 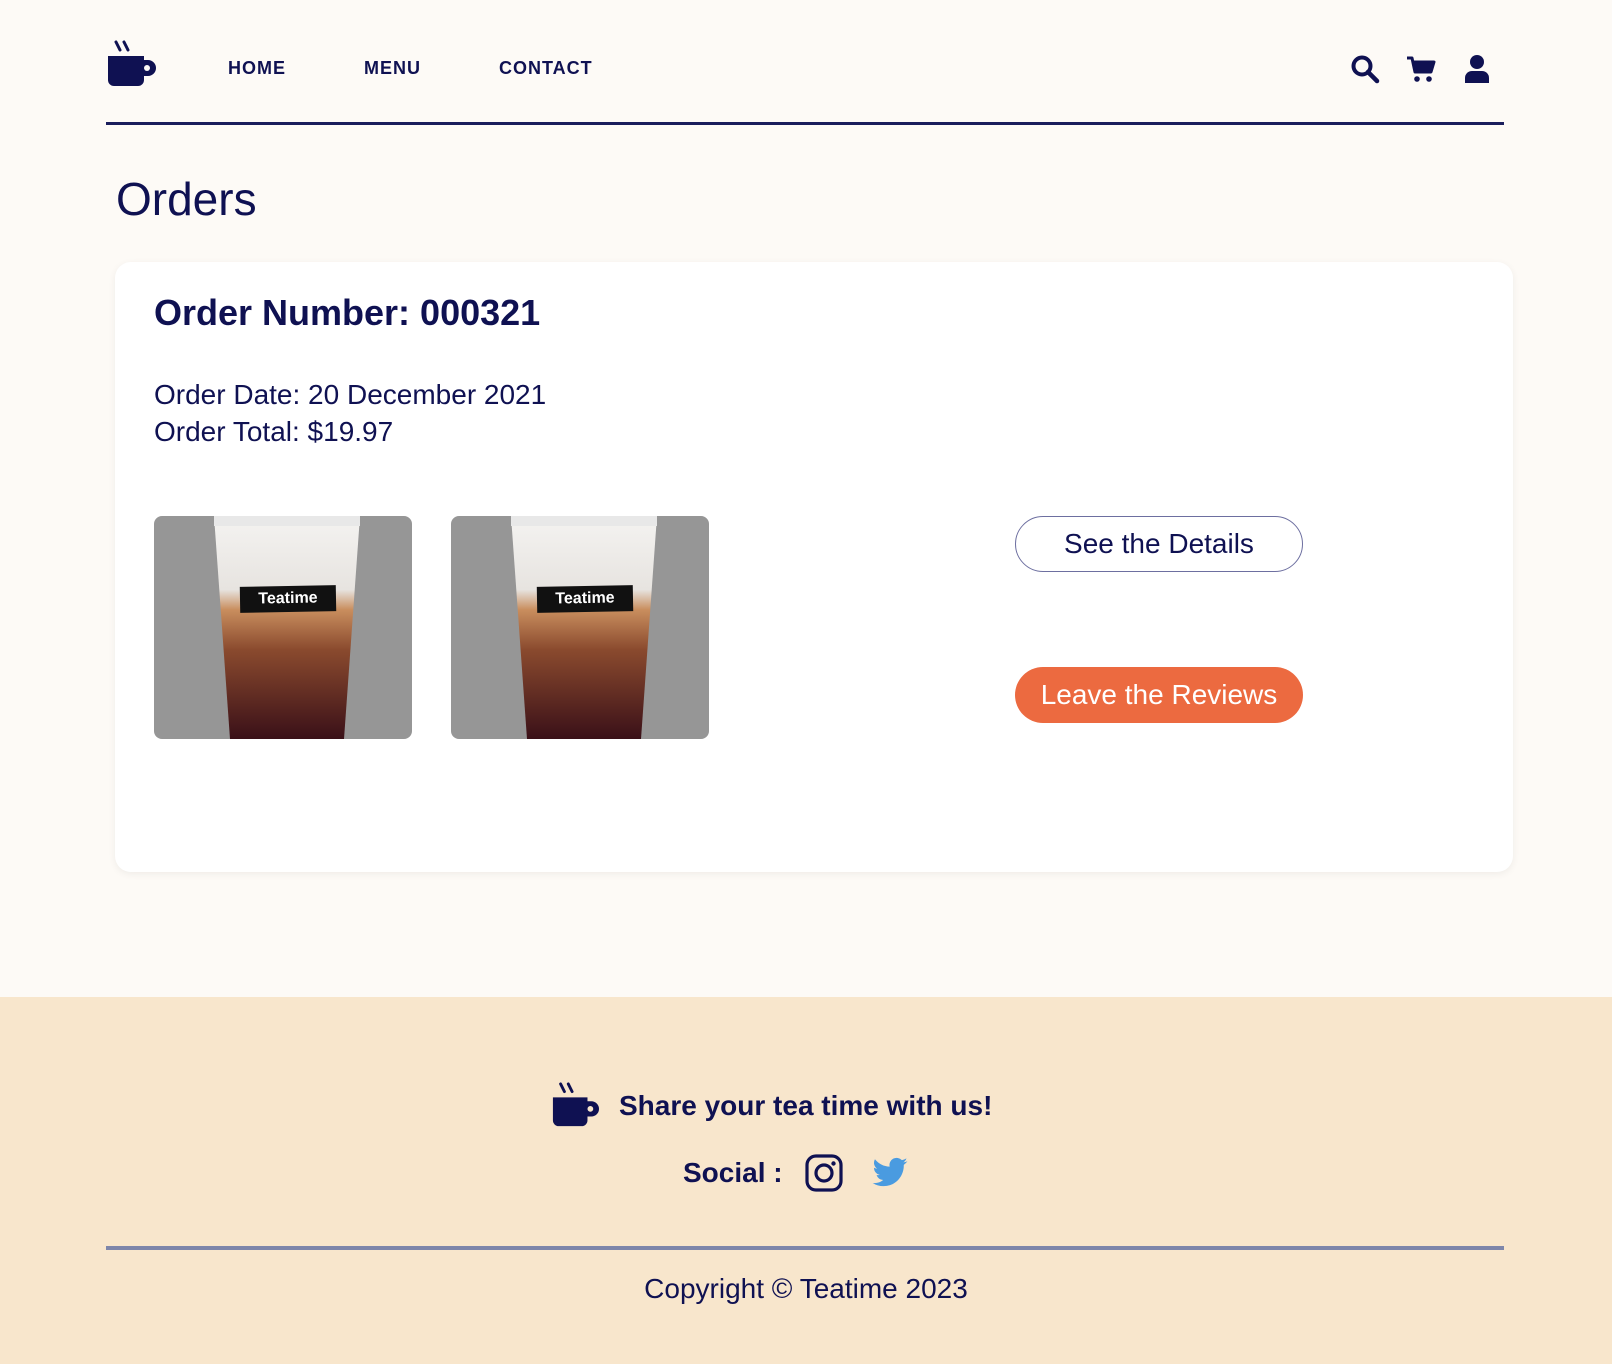 I want to click on nav-contact-link: CONTACT, so click(x=546, y=68).